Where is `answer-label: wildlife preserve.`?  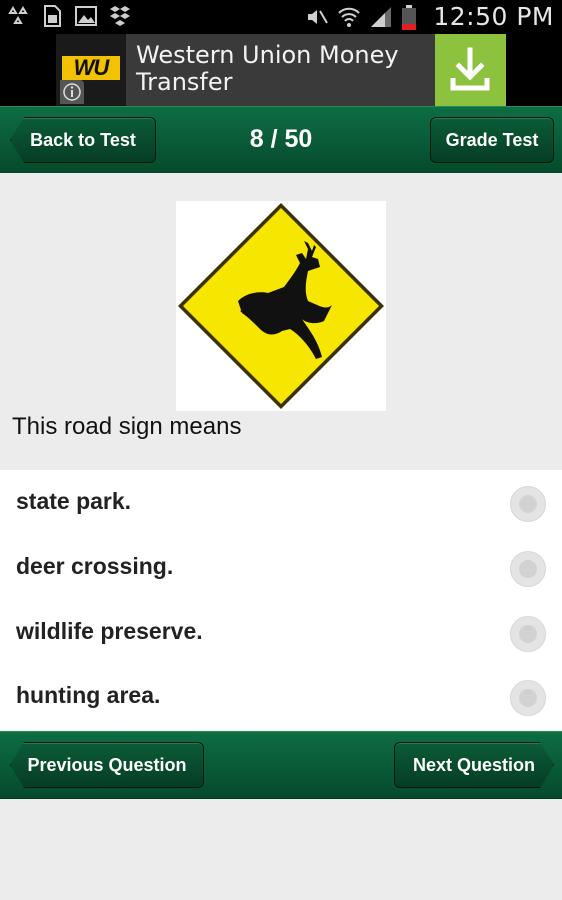
answer-label: wildlife preserve. is located at coordinates (109, 631).